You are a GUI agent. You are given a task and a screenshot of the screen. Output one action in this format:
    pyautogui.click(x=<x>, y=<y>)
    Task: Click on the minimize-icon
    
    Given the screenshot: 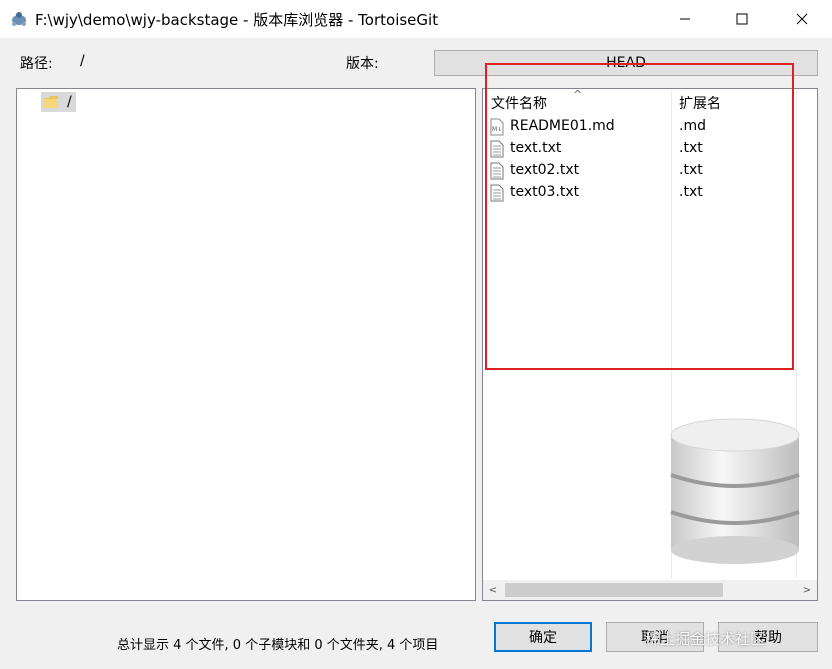 What is the action you would take?
    pyautogui.click(x=685, y=19)
    